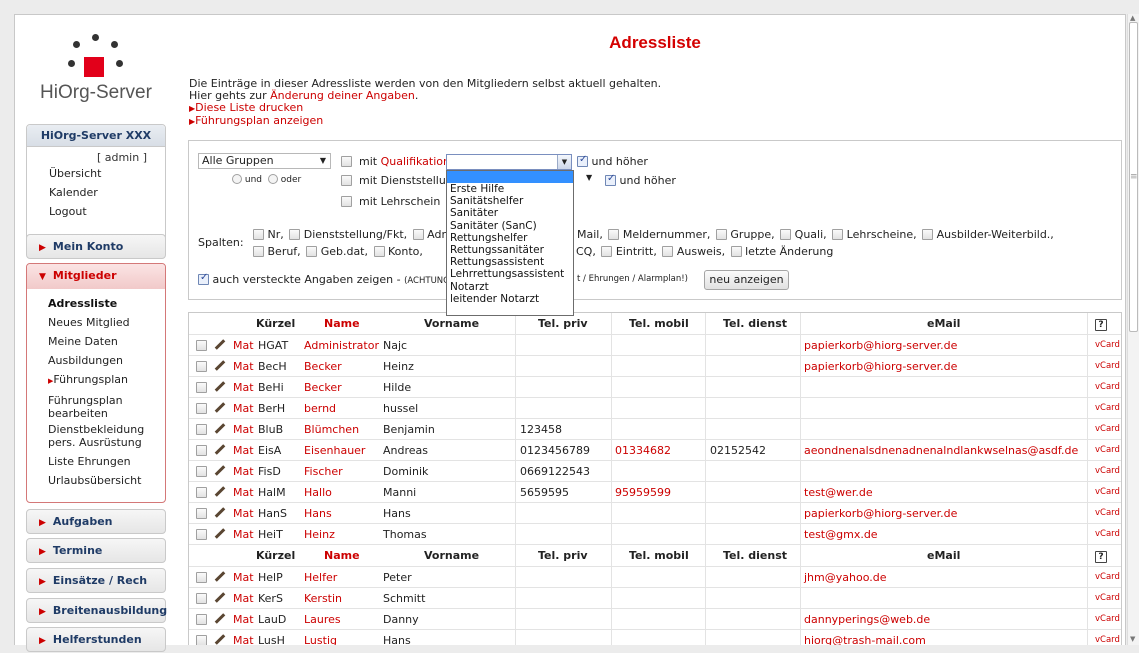  I want to click on checkbox-col-letzte-aenderung, so click(736, 251).